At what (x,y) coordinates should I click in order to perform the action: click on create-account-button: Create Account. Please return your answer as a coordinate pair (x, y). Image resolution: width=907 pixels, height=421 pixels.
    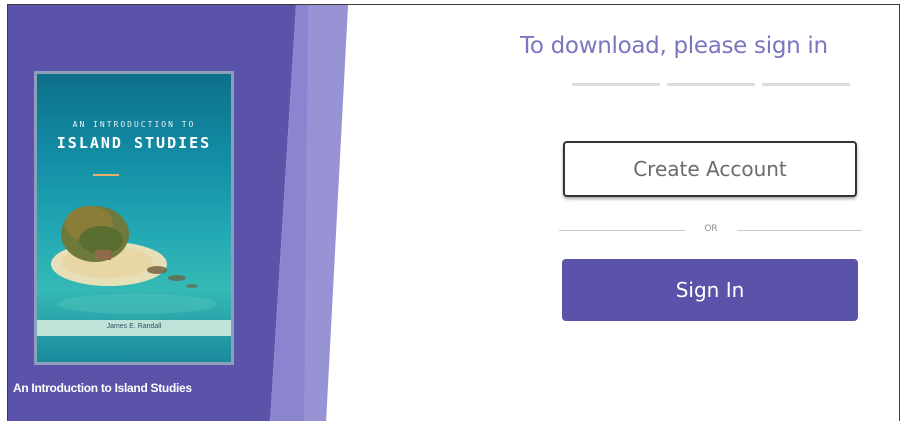
    Looking at the image, I should click on (710, 169).